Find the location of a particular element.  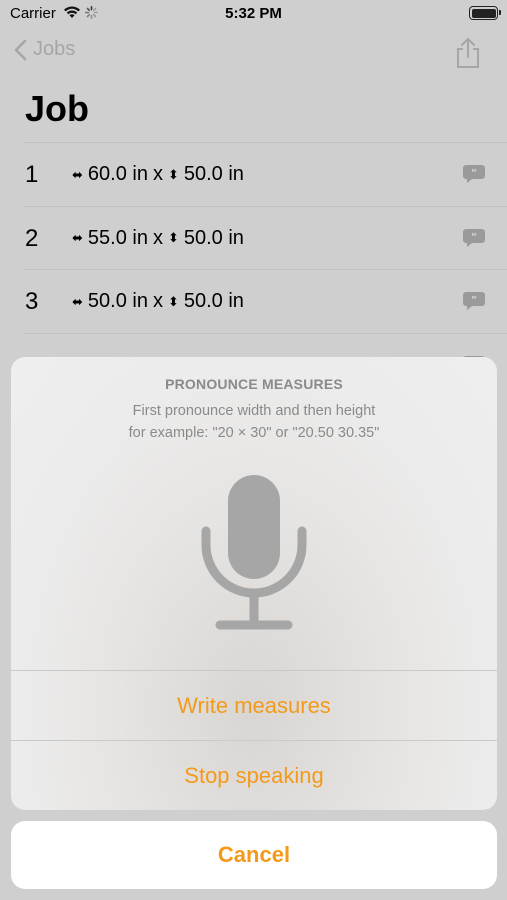

job-width: 60.0 in is located at coordinates (117, 174).